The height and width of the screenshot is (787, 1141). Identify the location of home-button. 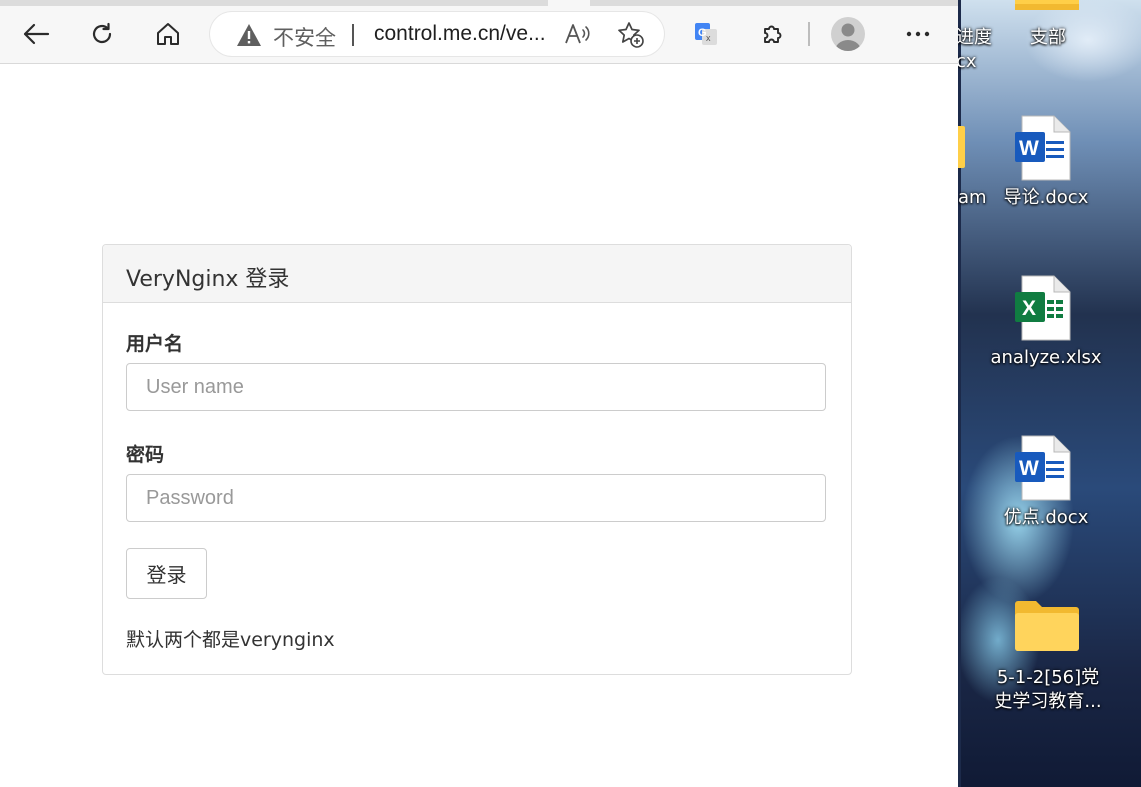
(168, 34).